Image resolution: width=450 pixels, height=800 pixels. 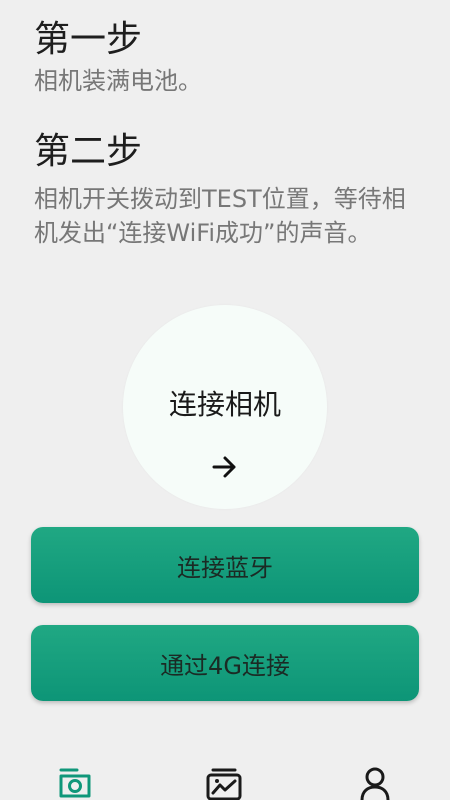 What do you see at coordinates (220, 216) in the screenshot?
I see `step-two-description: 相机开关拨动到TEST位置，等待相机发出“连接WiFi成功”的声音。` at bounding box center [220, 216].